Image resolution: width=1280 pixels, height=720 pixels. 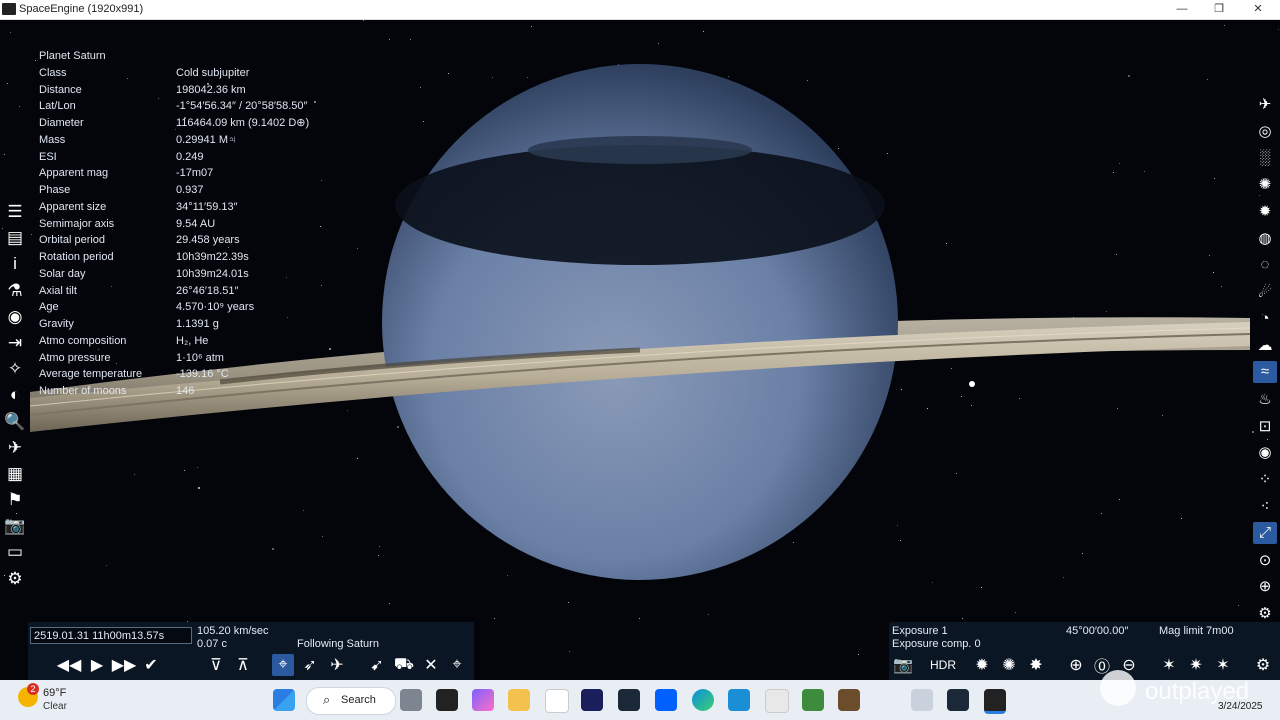 I want to click on task-view-icon, so click(x=411, y=700).